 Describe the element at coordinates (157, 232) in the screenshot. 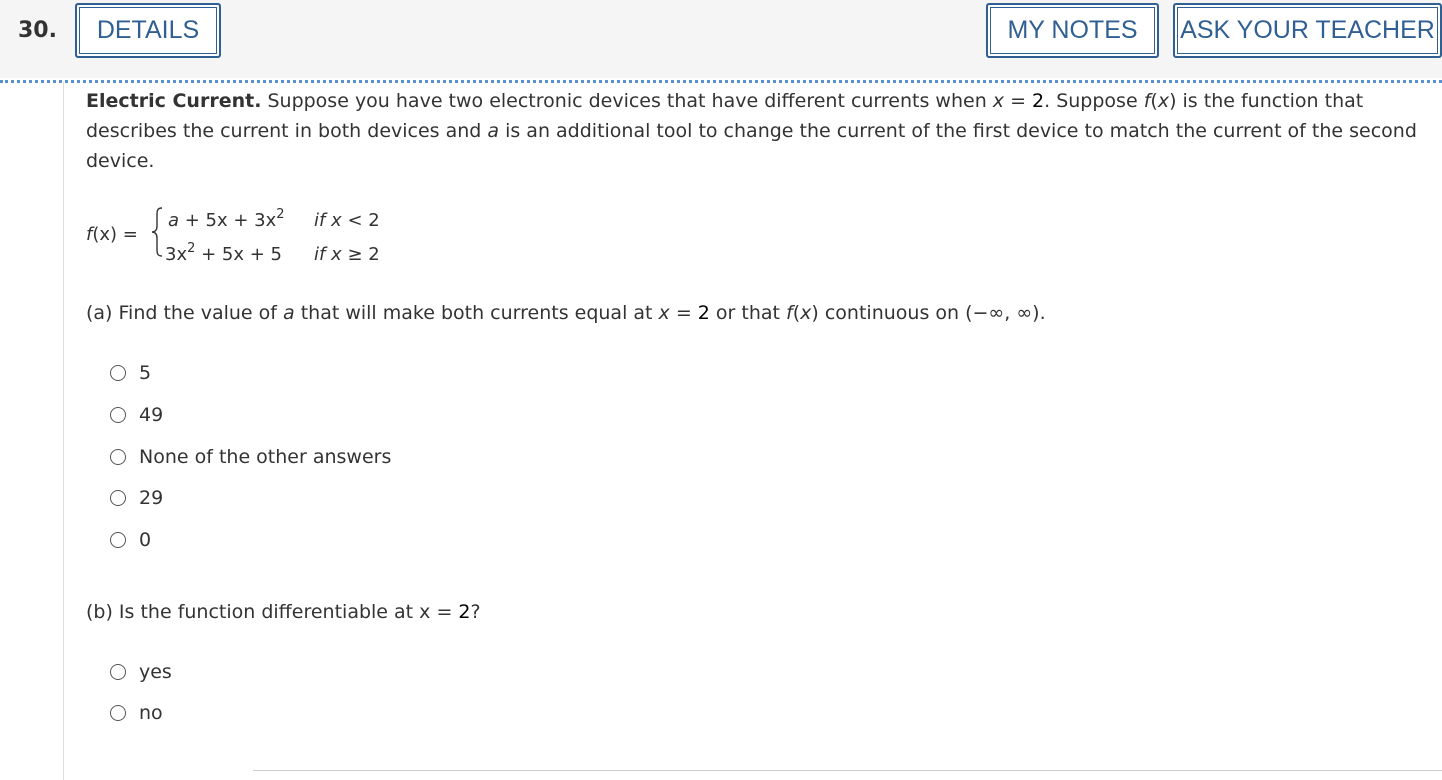

I see `left-brace-icon` at that location.